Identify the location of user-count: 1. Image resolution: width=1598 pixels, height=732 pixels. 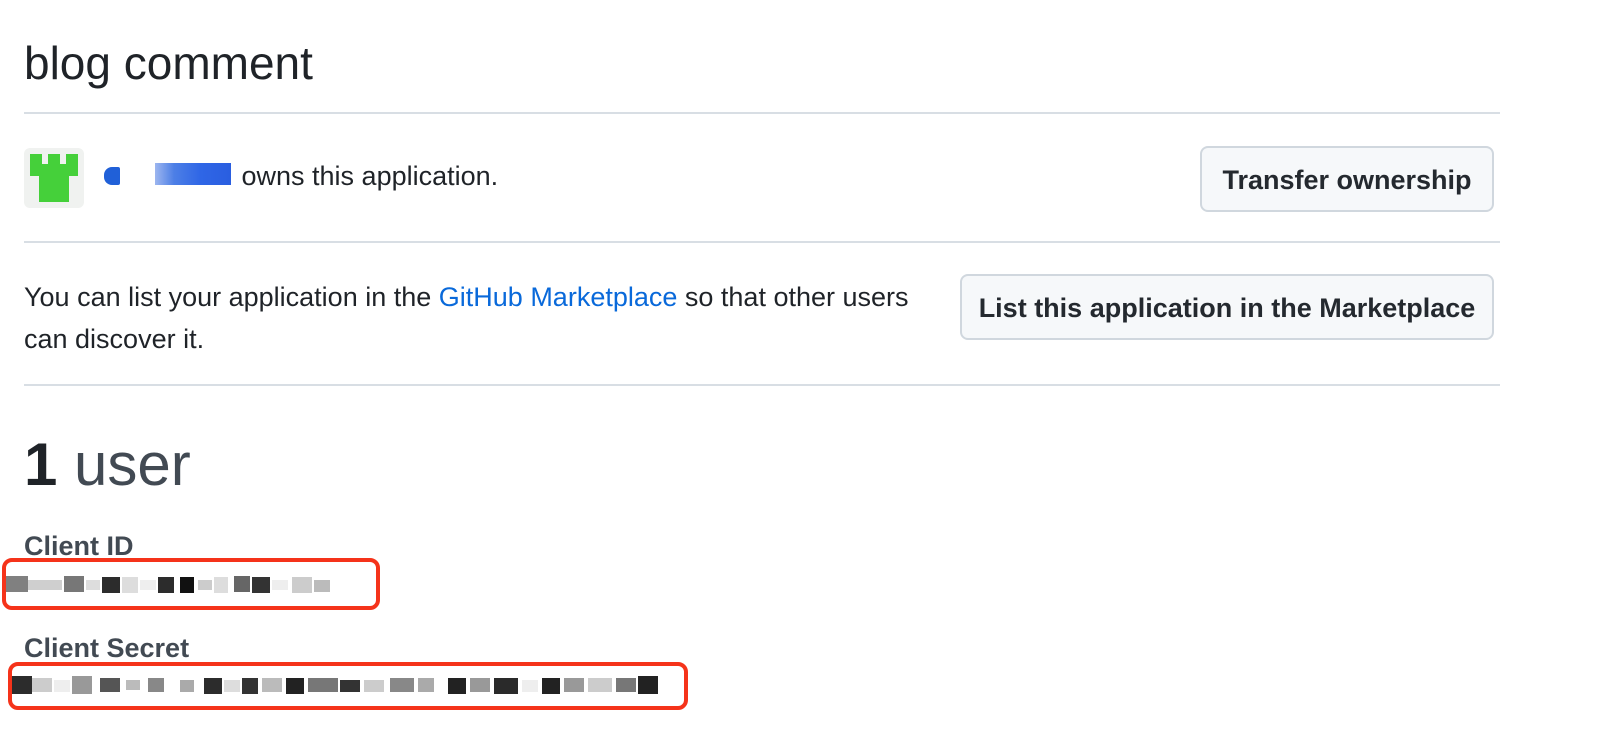
(41, 464).